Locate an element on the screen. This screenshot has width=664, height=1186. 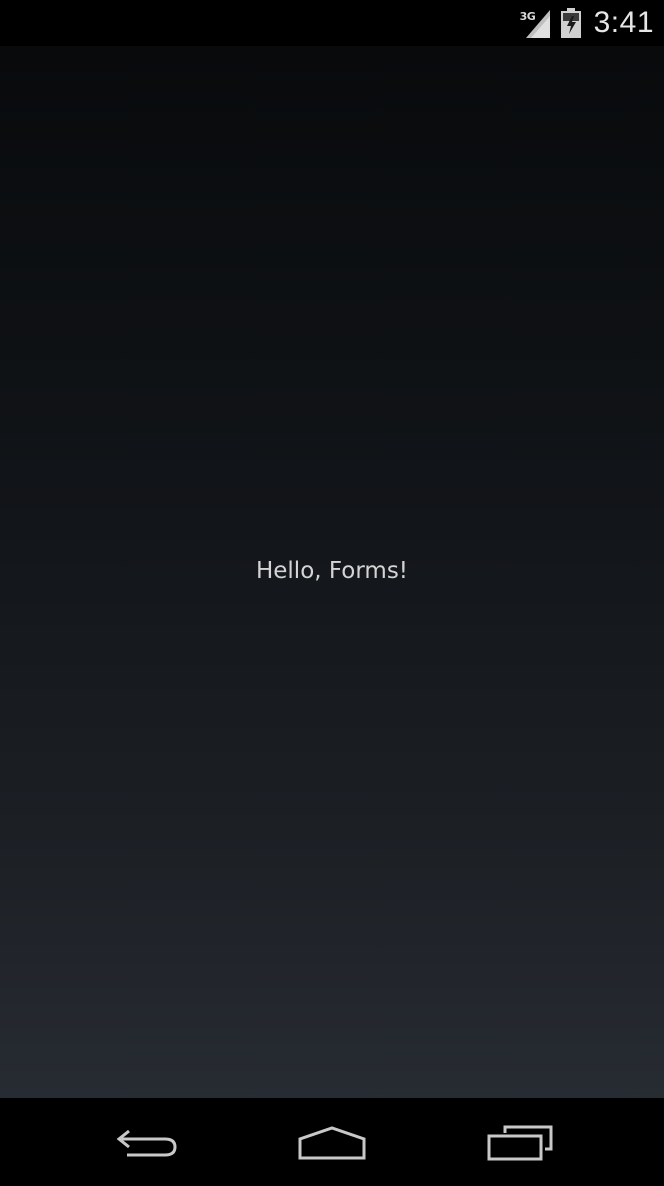
recent-apps-icon is located at coordinates (520, 1143).